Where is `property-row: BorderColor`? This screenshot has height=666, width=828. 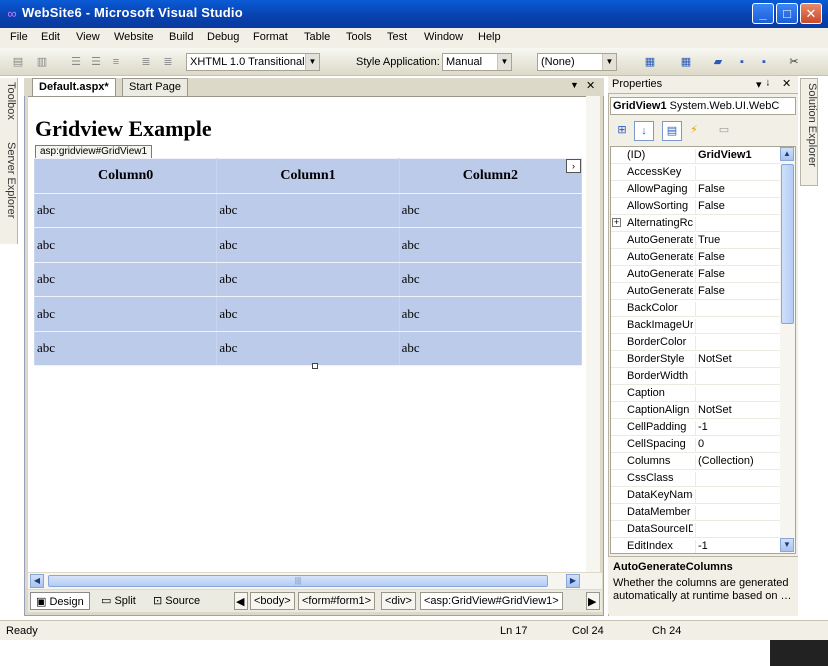 property-row: BorderColor is located at coordinates (696, 342).